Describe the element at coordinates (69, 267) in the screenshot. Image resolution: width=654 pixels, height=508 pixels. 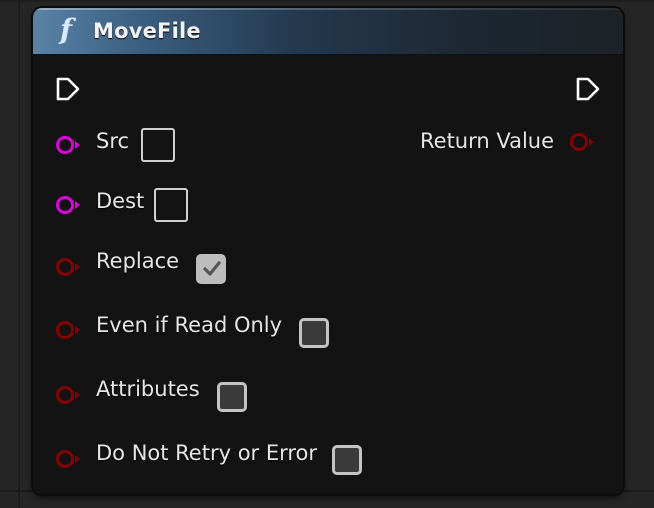
I see `replace-pin` at that location.